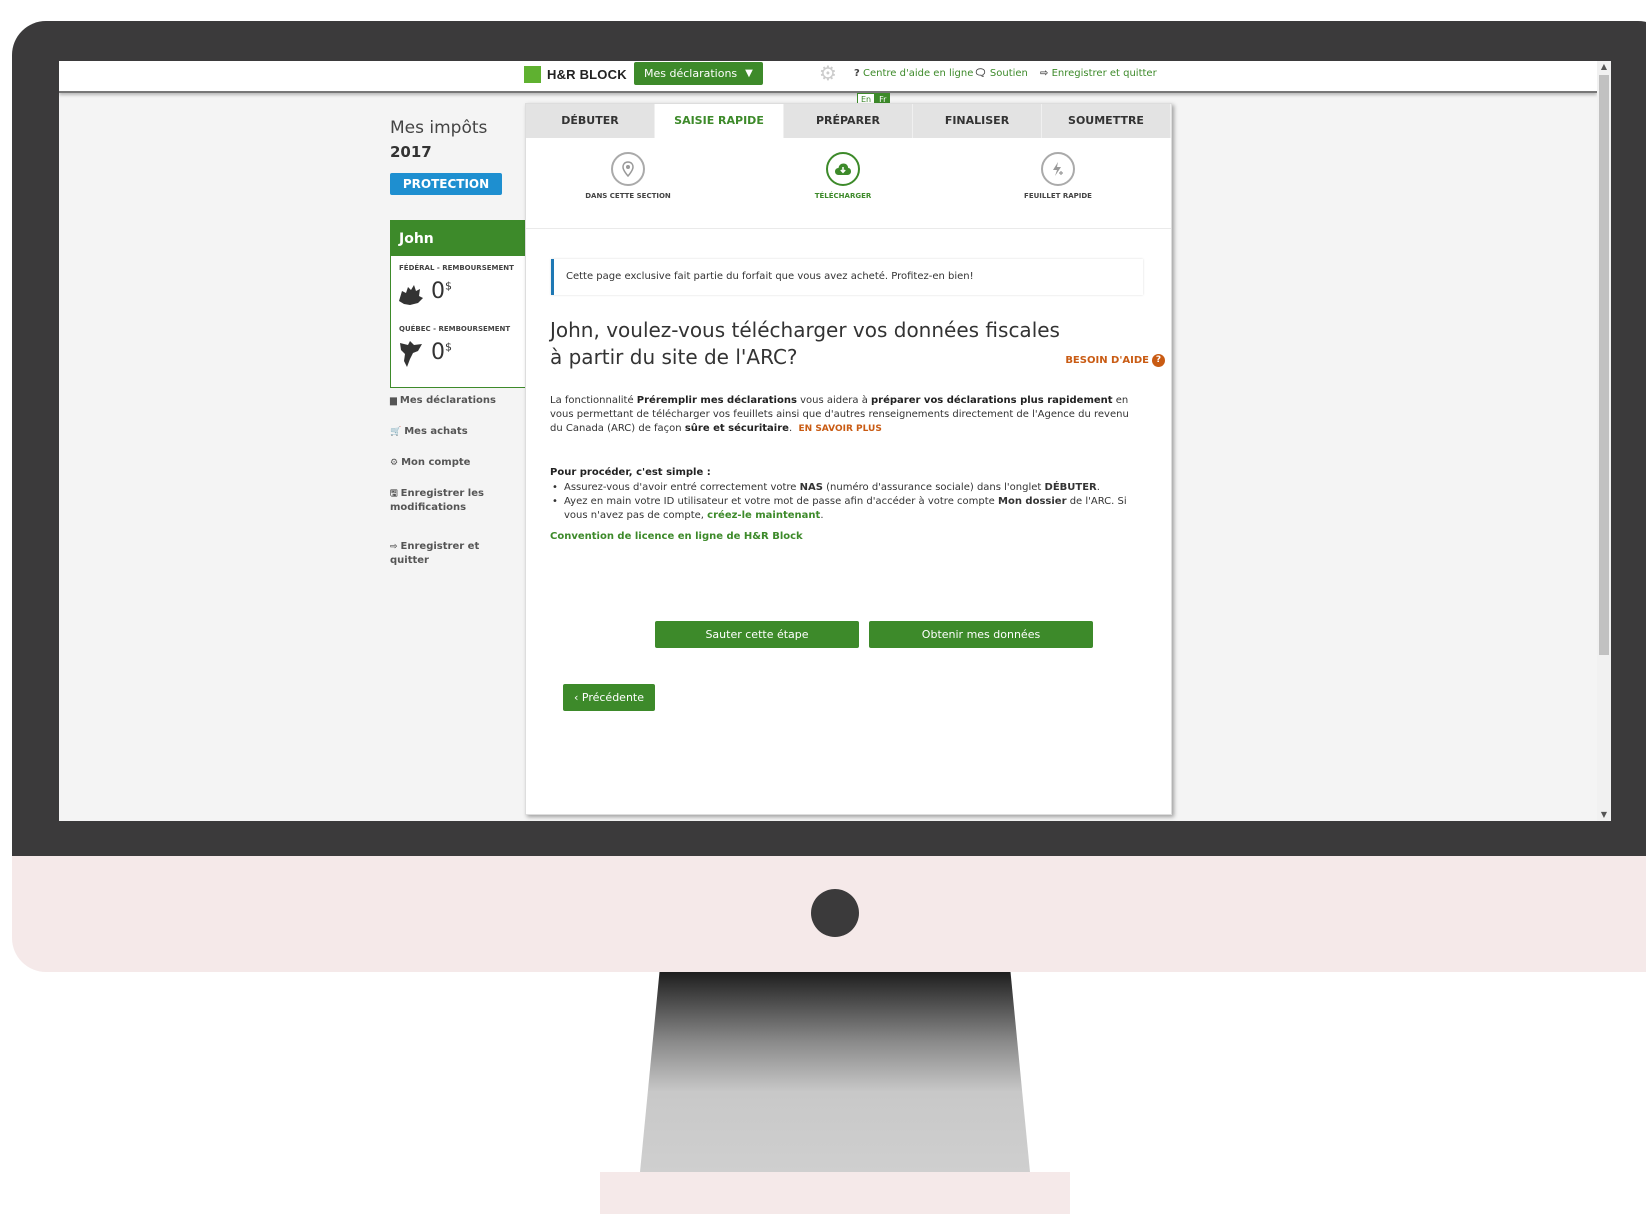 Image resolution: width=1646 pixels, height=1214 pixels. I want to click on substep-quick-slip: FEUILLET RAPIDE, so click(1058, 176).